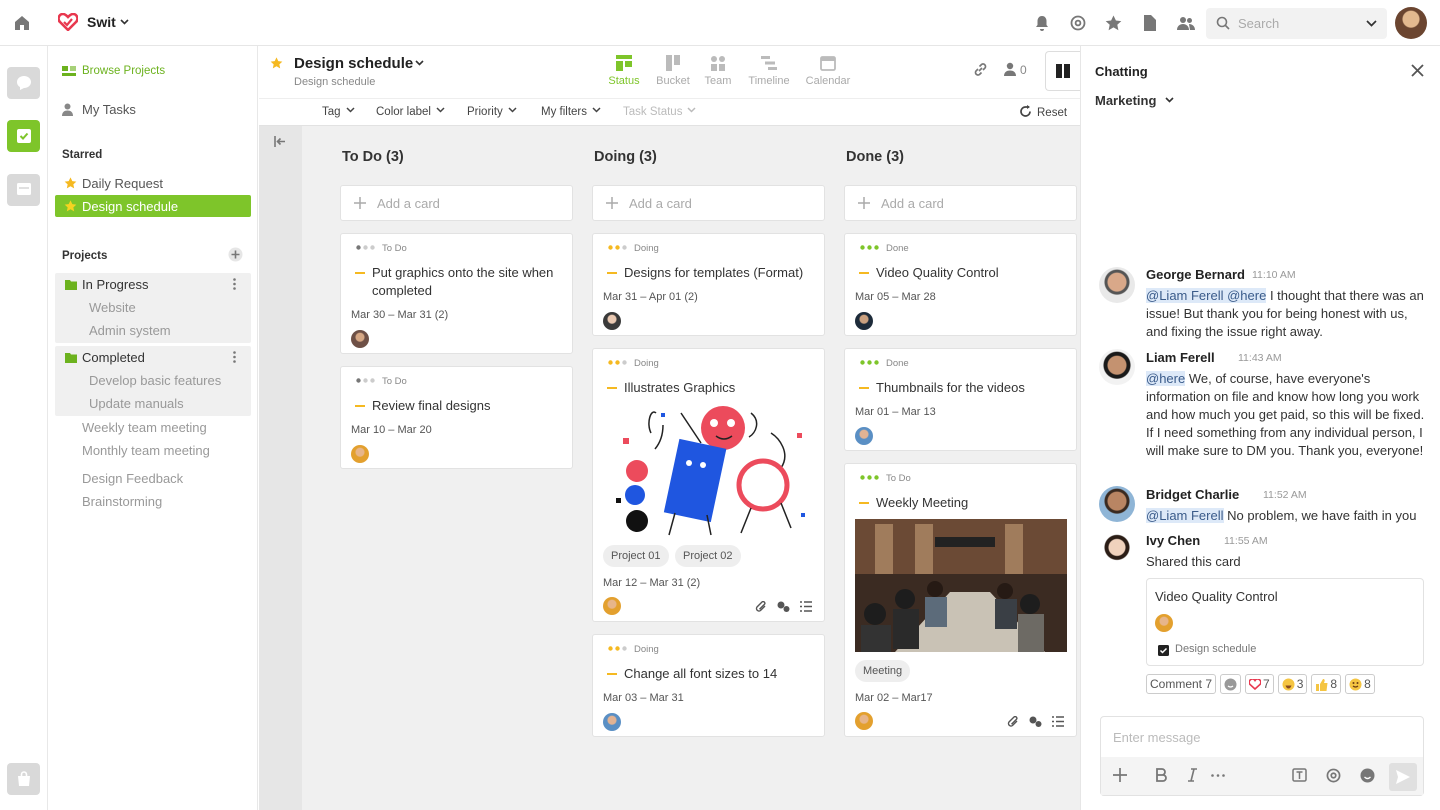  I want to click on project-item-update-manuals: Update manuals, so click(136, 403).